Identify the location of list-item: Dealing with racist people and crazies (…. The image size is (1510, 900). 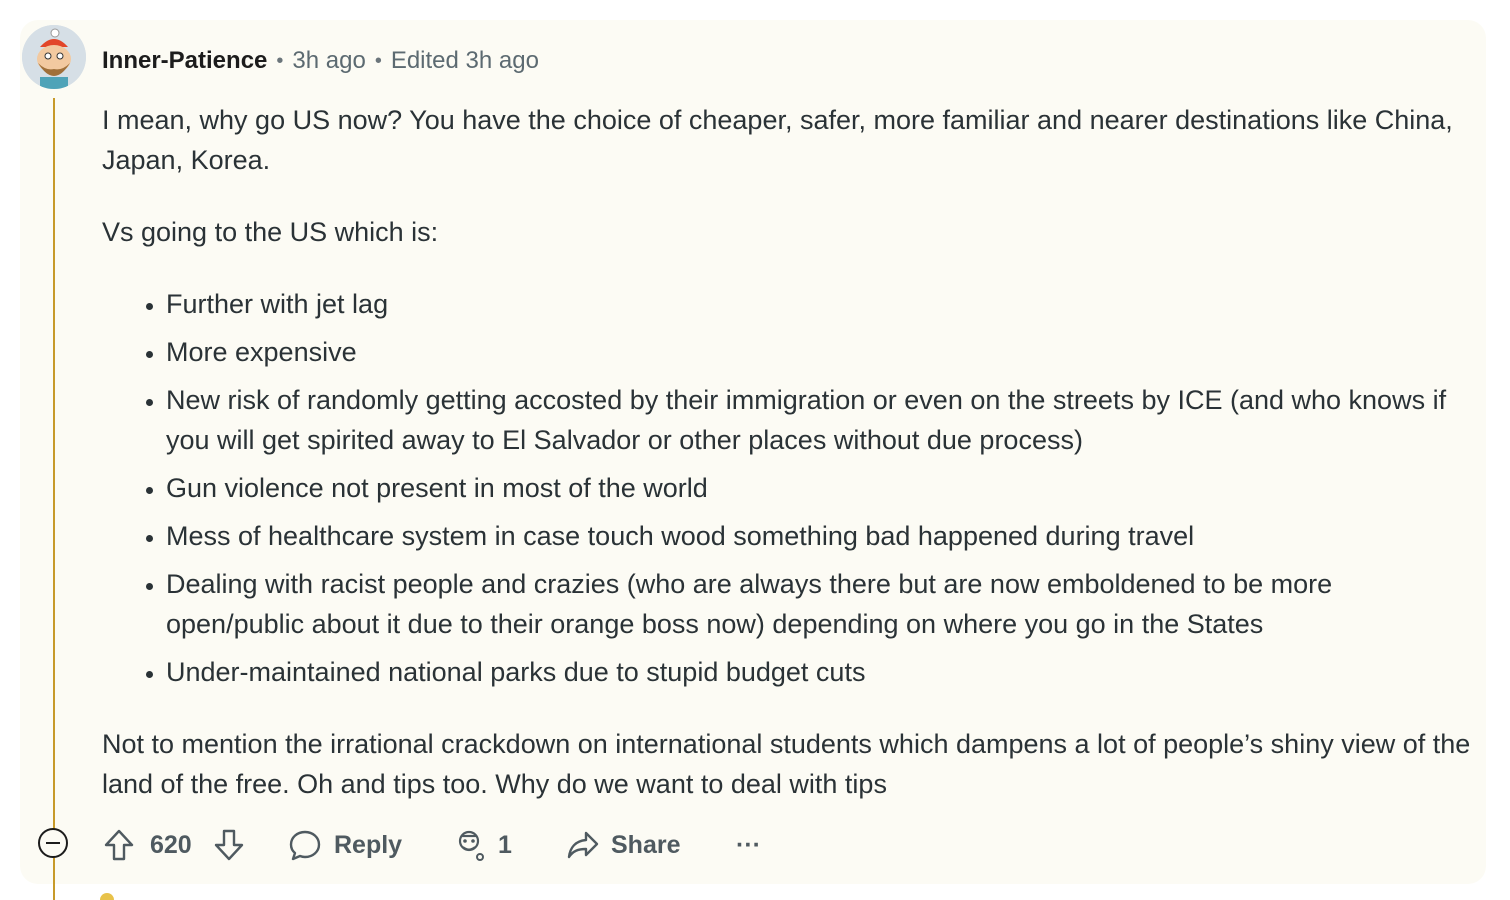
(819, 604).